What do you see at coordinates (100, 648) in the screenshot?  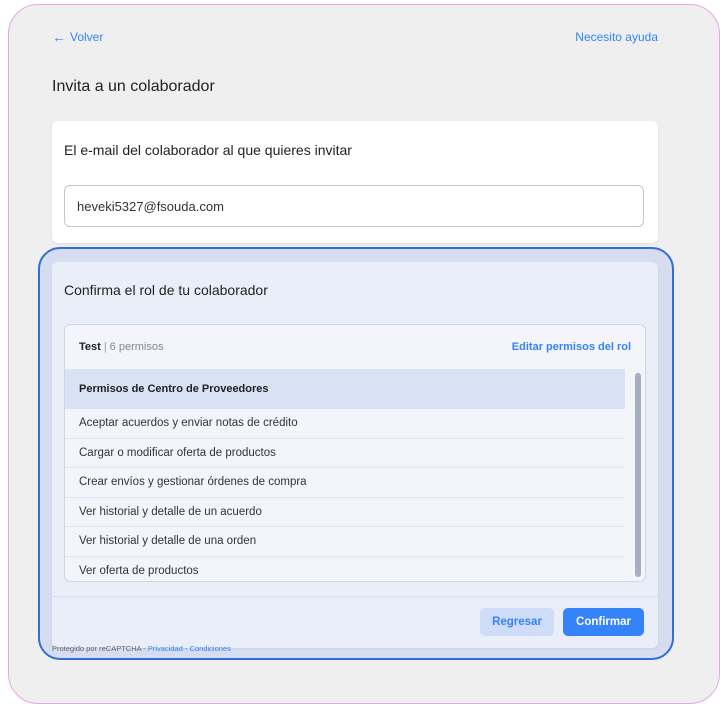 I see `recaptcha-text: Protegido por reCAPTCHA -` at bounding box center [100, 648].